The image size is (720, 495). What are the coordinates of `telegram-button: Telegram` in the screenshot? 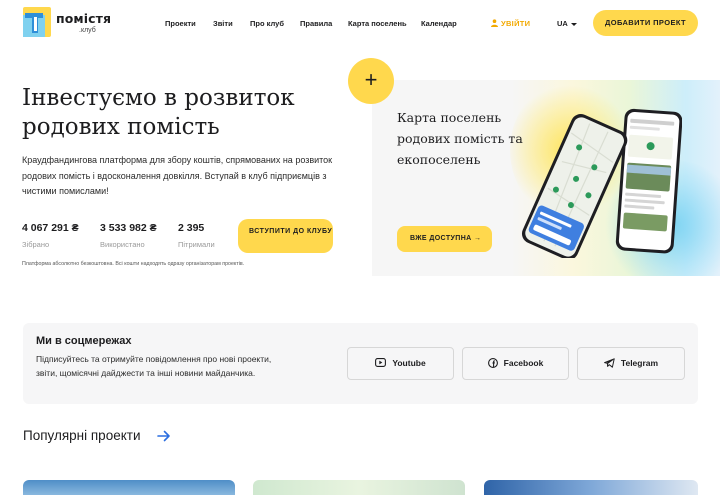 It's located at (631, 363).